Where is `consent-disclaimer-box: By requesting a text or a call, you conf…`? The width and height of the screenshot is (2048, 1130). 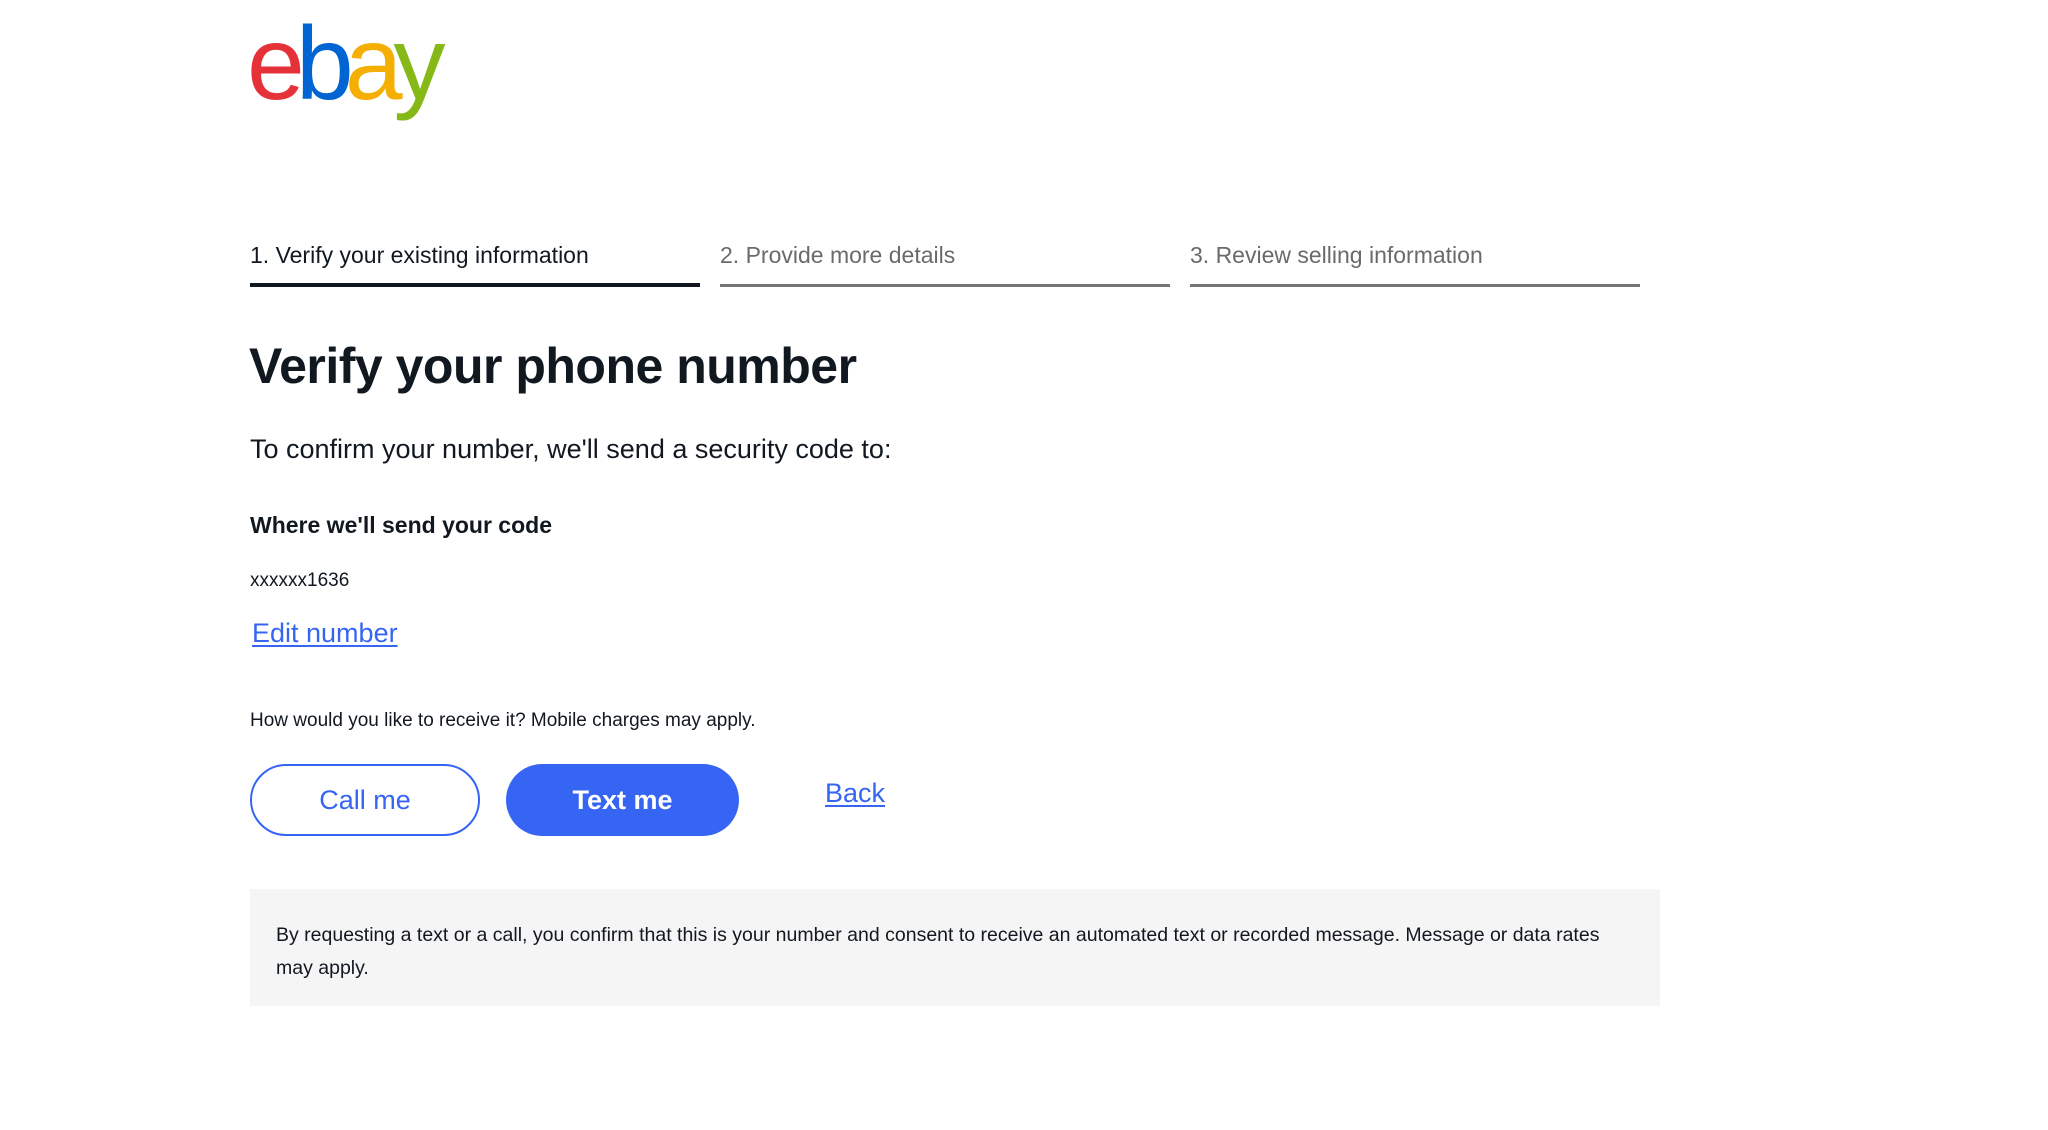 consent-disclaimer-box: By requesting a text or a call, you conf… is located at coordinates (955, 947).